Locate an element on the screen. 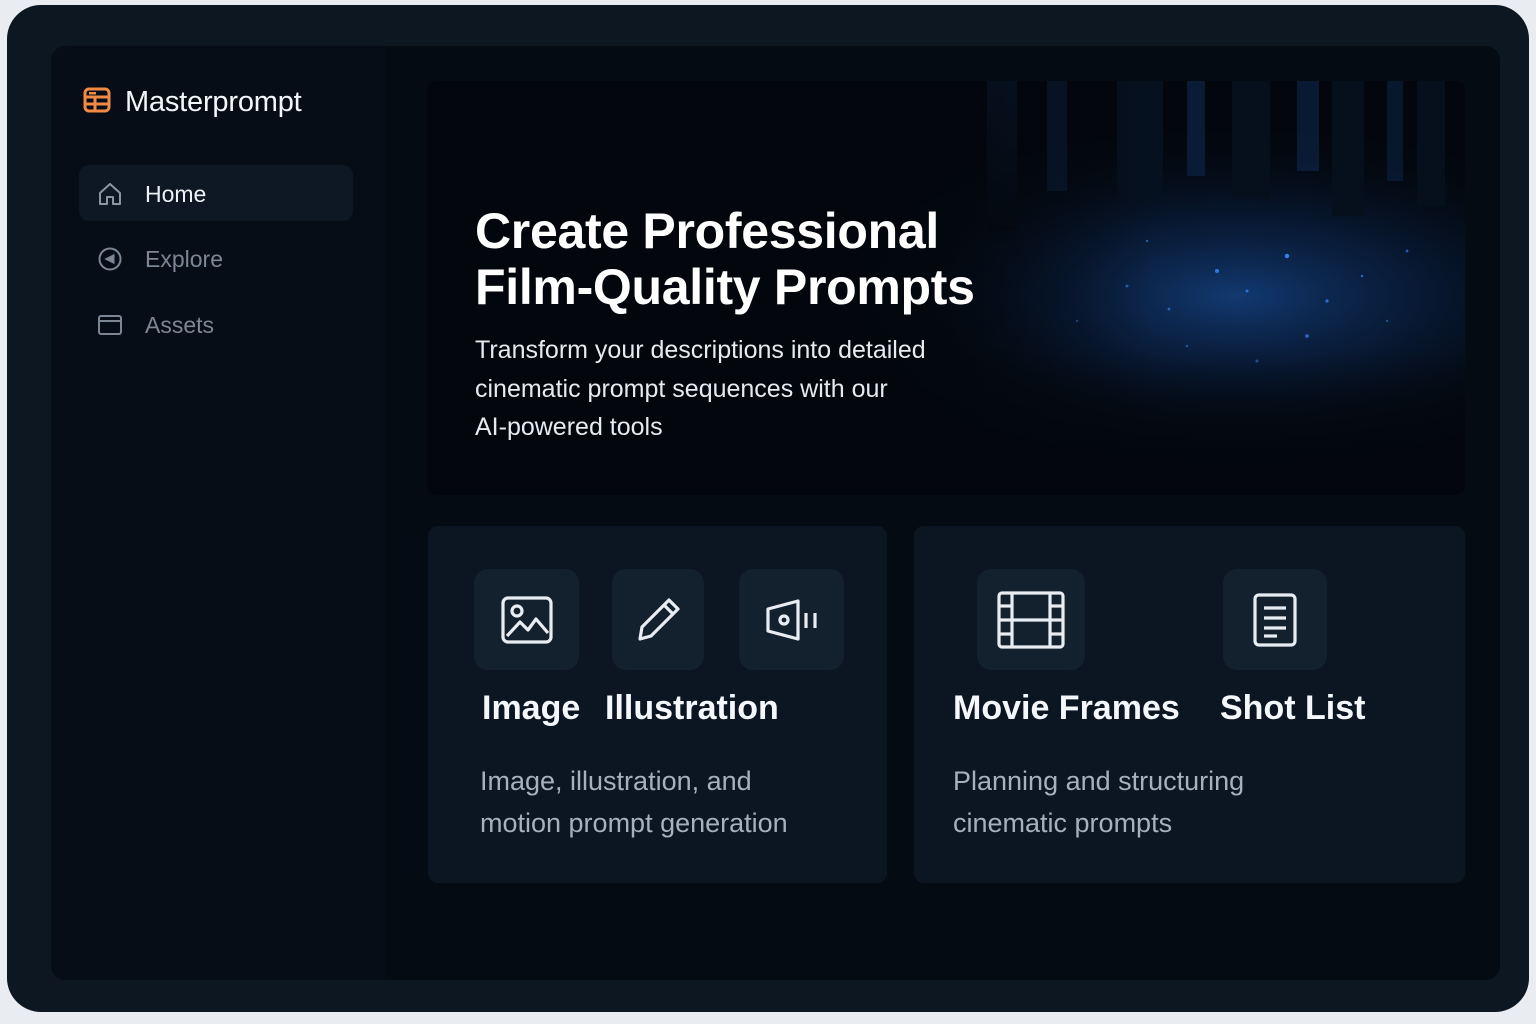 The image size is (1536, 1024). shot-list-tile is located at coordinates (1275, 619).